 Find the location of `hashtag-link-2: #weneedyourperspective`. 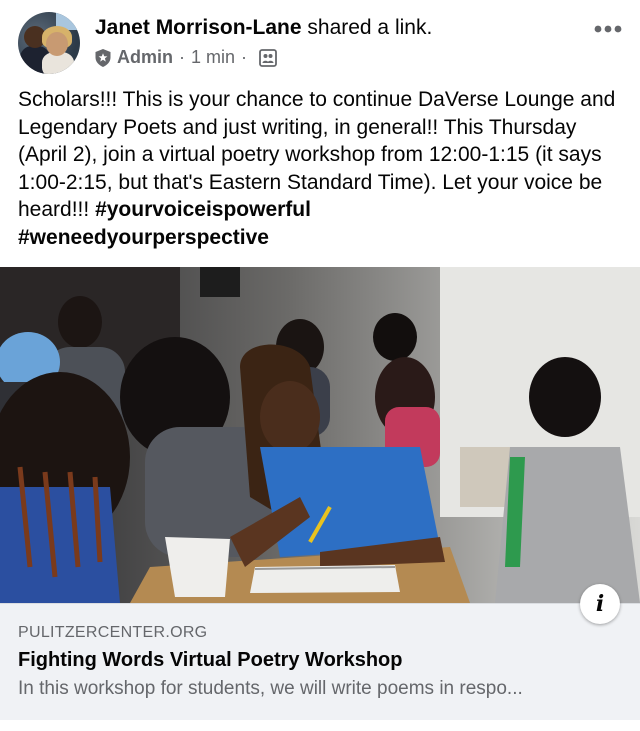

hashtag-link-2: #weneedyourperspective is located at coordinates (143, 237).